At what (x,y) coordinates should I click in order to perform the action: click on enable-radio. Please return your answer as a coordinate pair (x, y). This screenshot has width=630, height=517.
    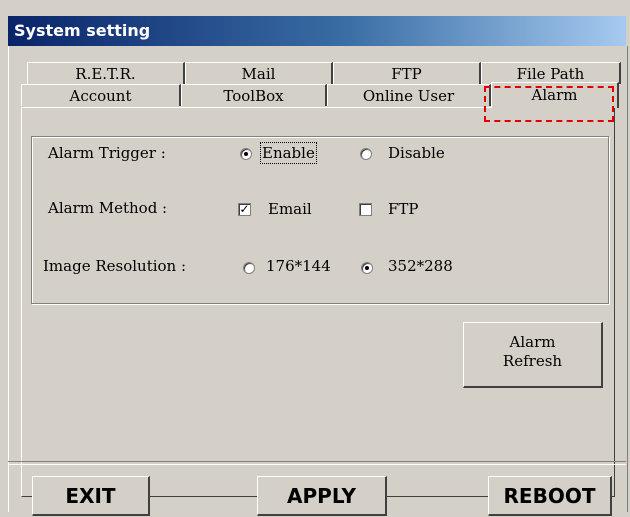
    Looking at the image, I should click on (246, 154).